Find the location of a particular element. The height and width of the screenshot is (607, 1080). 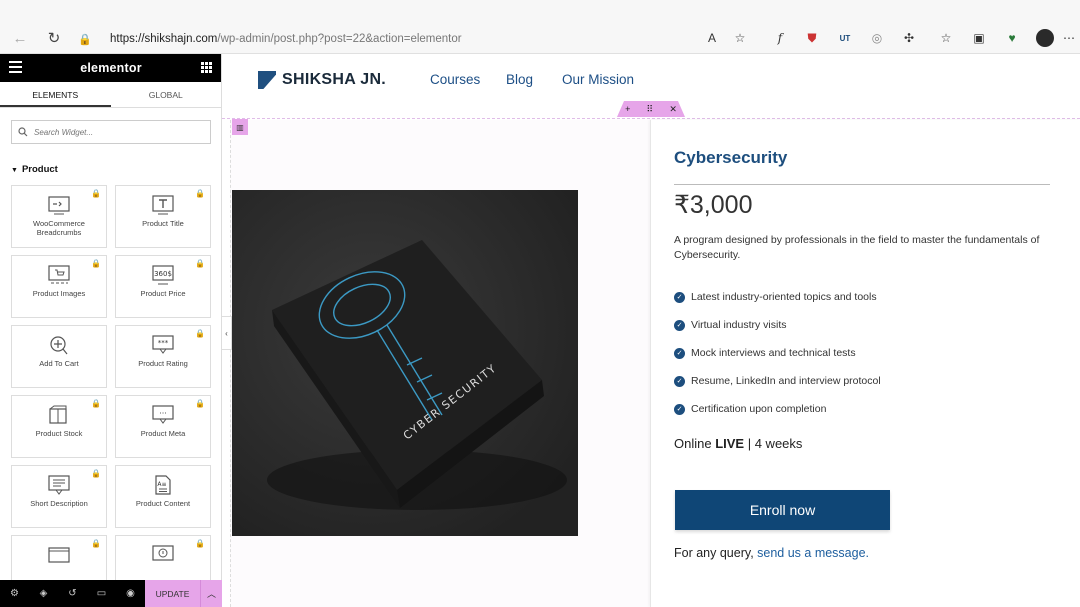

search-icon is located at coordinates (23, 132).